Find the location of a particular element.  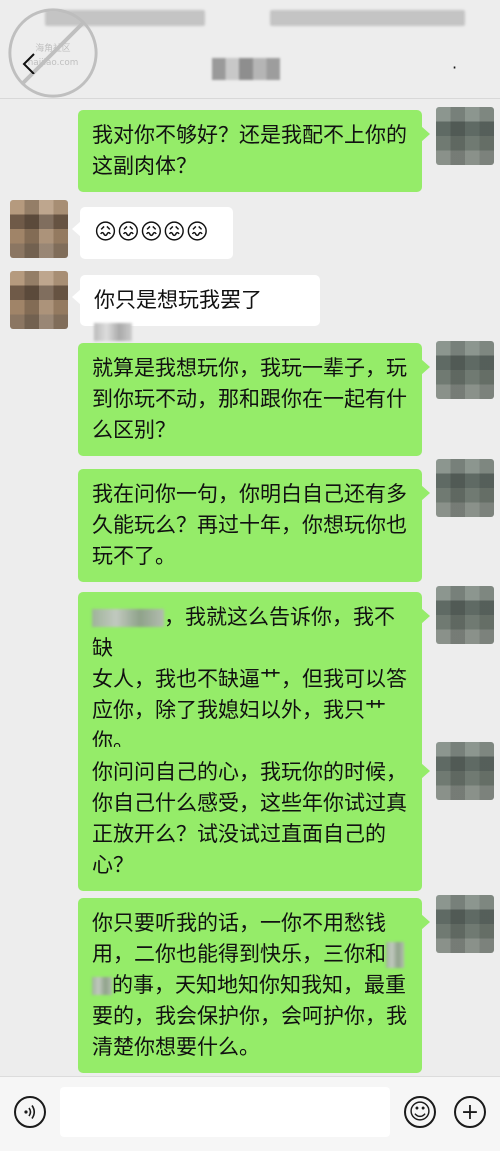

voice-wave-icon is located at coordinates (30, 1112).